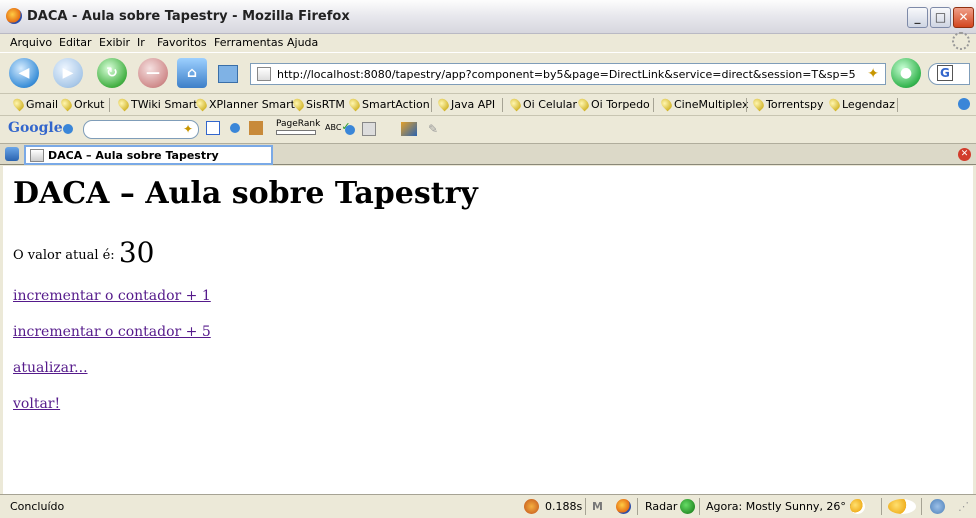 Image resolution: width=976 pixels, height=518 pixels. I want to click on weather-text: Agora: Mostly Sunny, 26° C, so click(782, 506).